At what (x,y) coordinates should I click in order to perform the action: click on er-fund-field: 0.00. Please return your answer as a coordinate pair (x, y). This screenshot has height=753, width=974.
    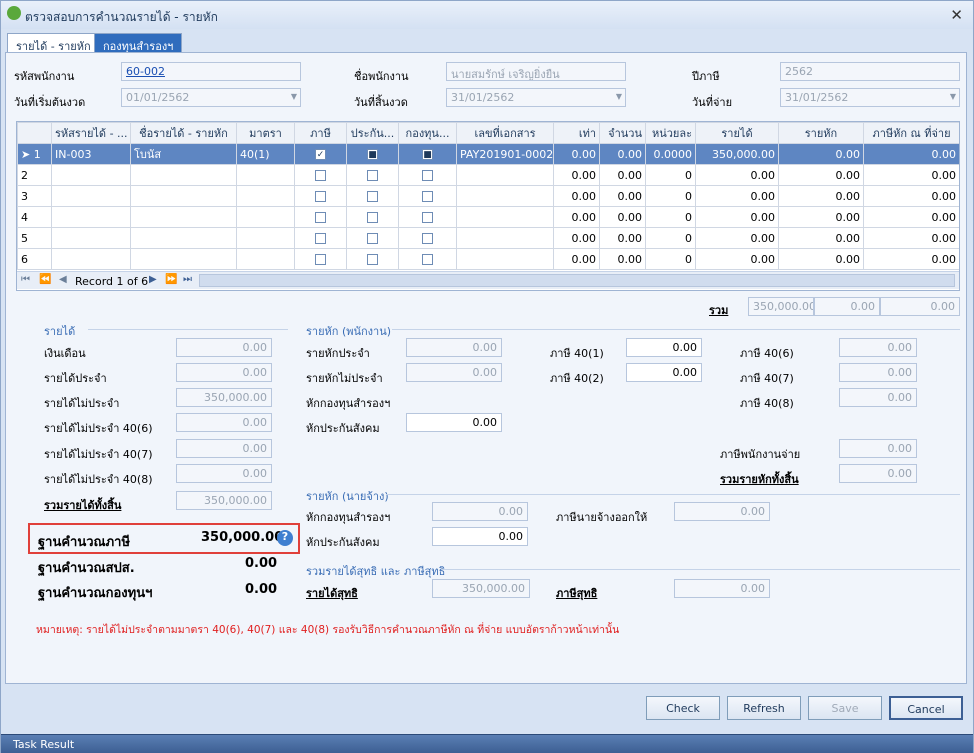
    Looking at the image, I should click on (480, 511).